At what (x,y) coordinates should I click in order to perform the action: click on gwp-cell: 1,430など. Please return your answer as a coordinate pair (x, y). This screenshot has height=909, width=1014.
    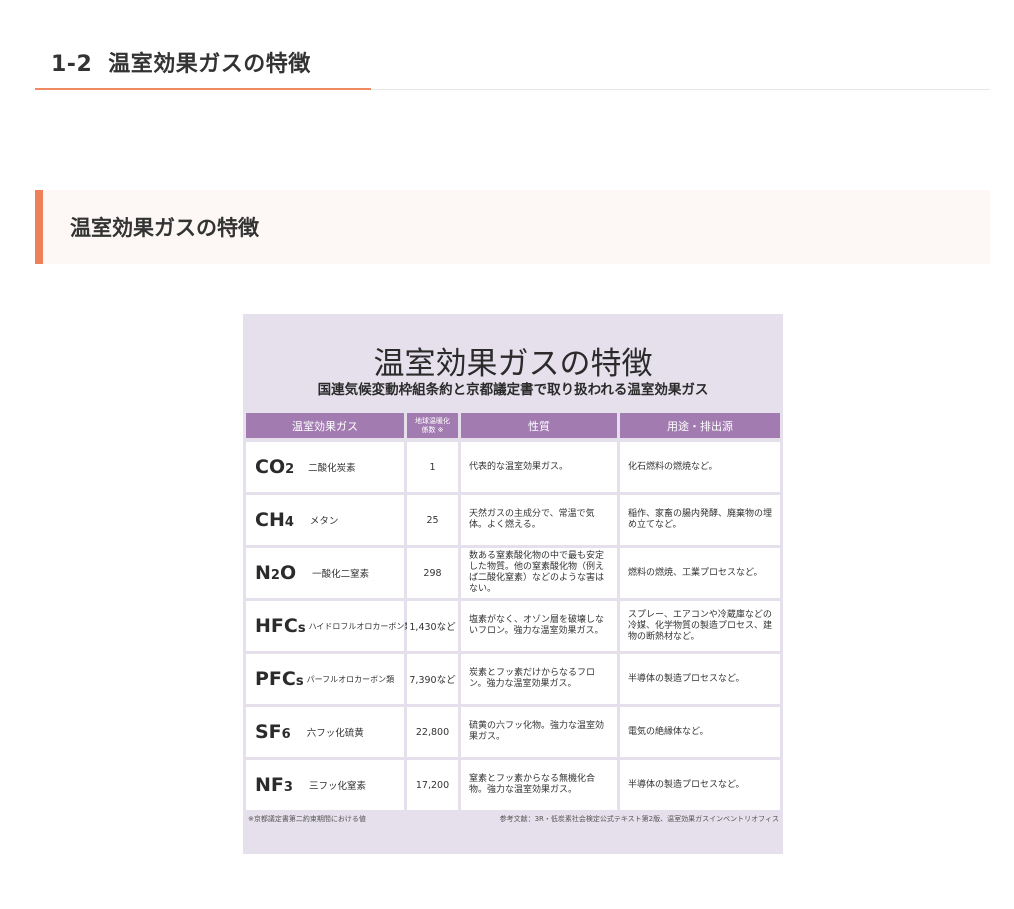
    Looking at the image, I should click on (432, 626).